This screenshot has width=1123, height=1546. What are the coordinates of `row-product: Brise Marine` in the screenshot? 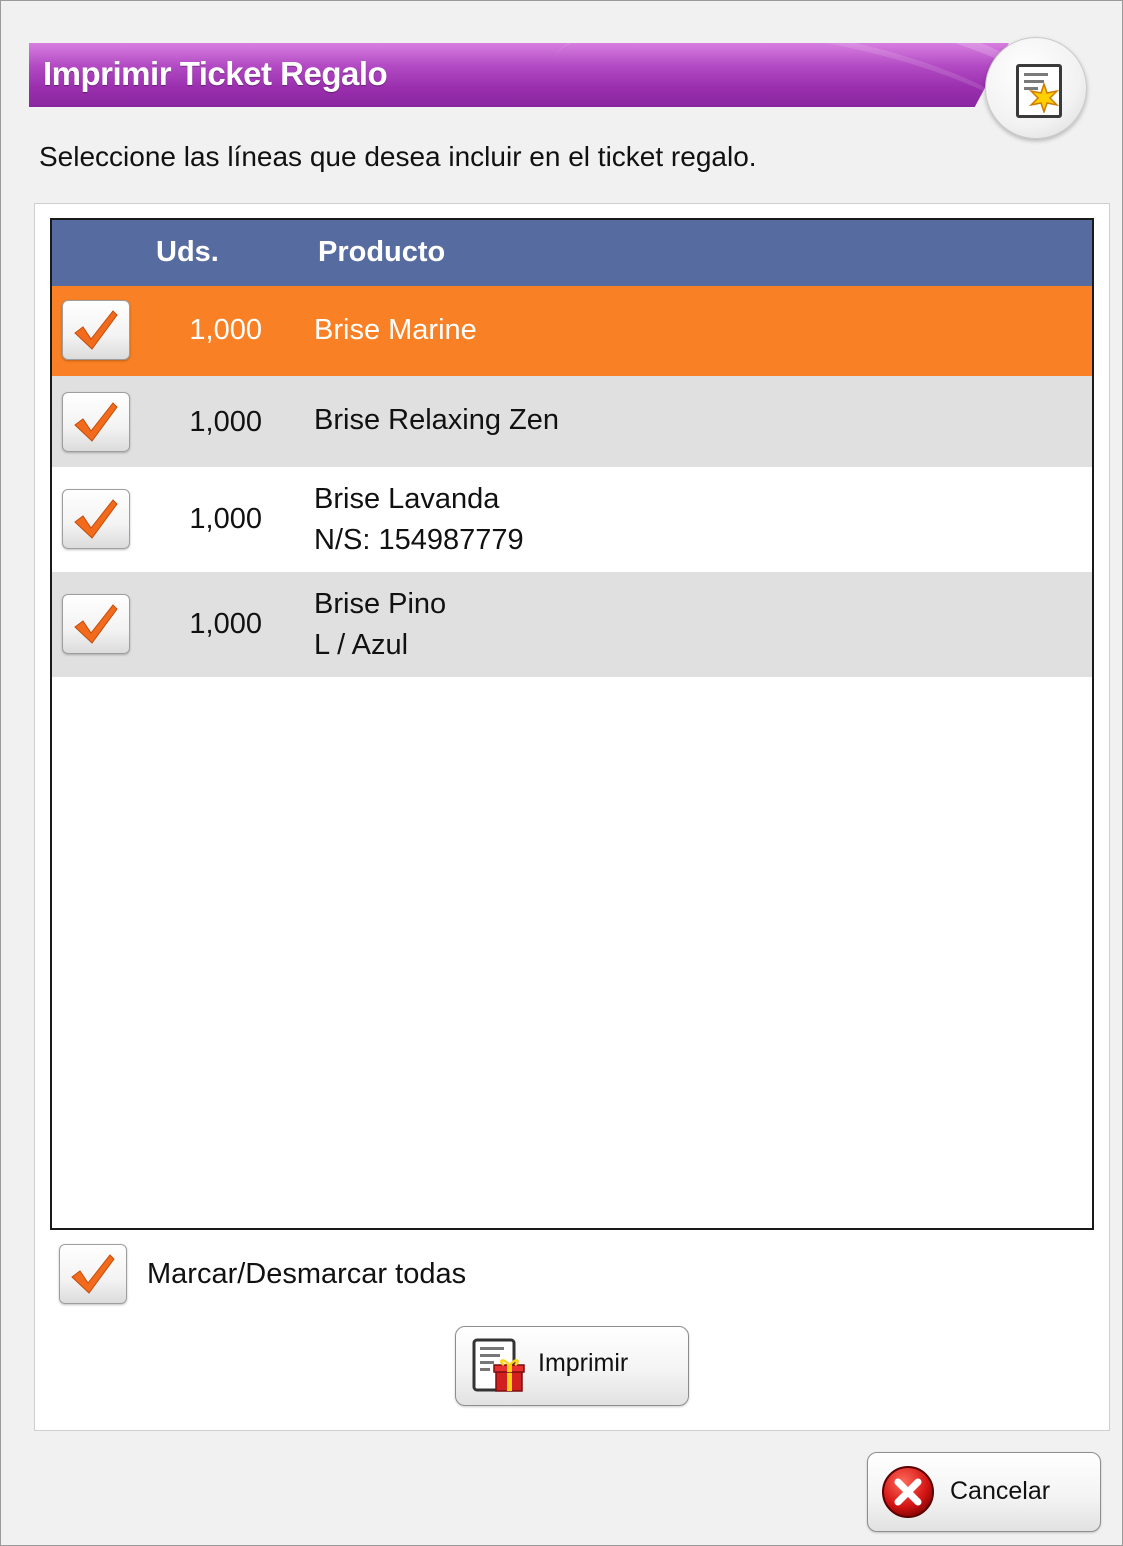 It's located at (395, 330).